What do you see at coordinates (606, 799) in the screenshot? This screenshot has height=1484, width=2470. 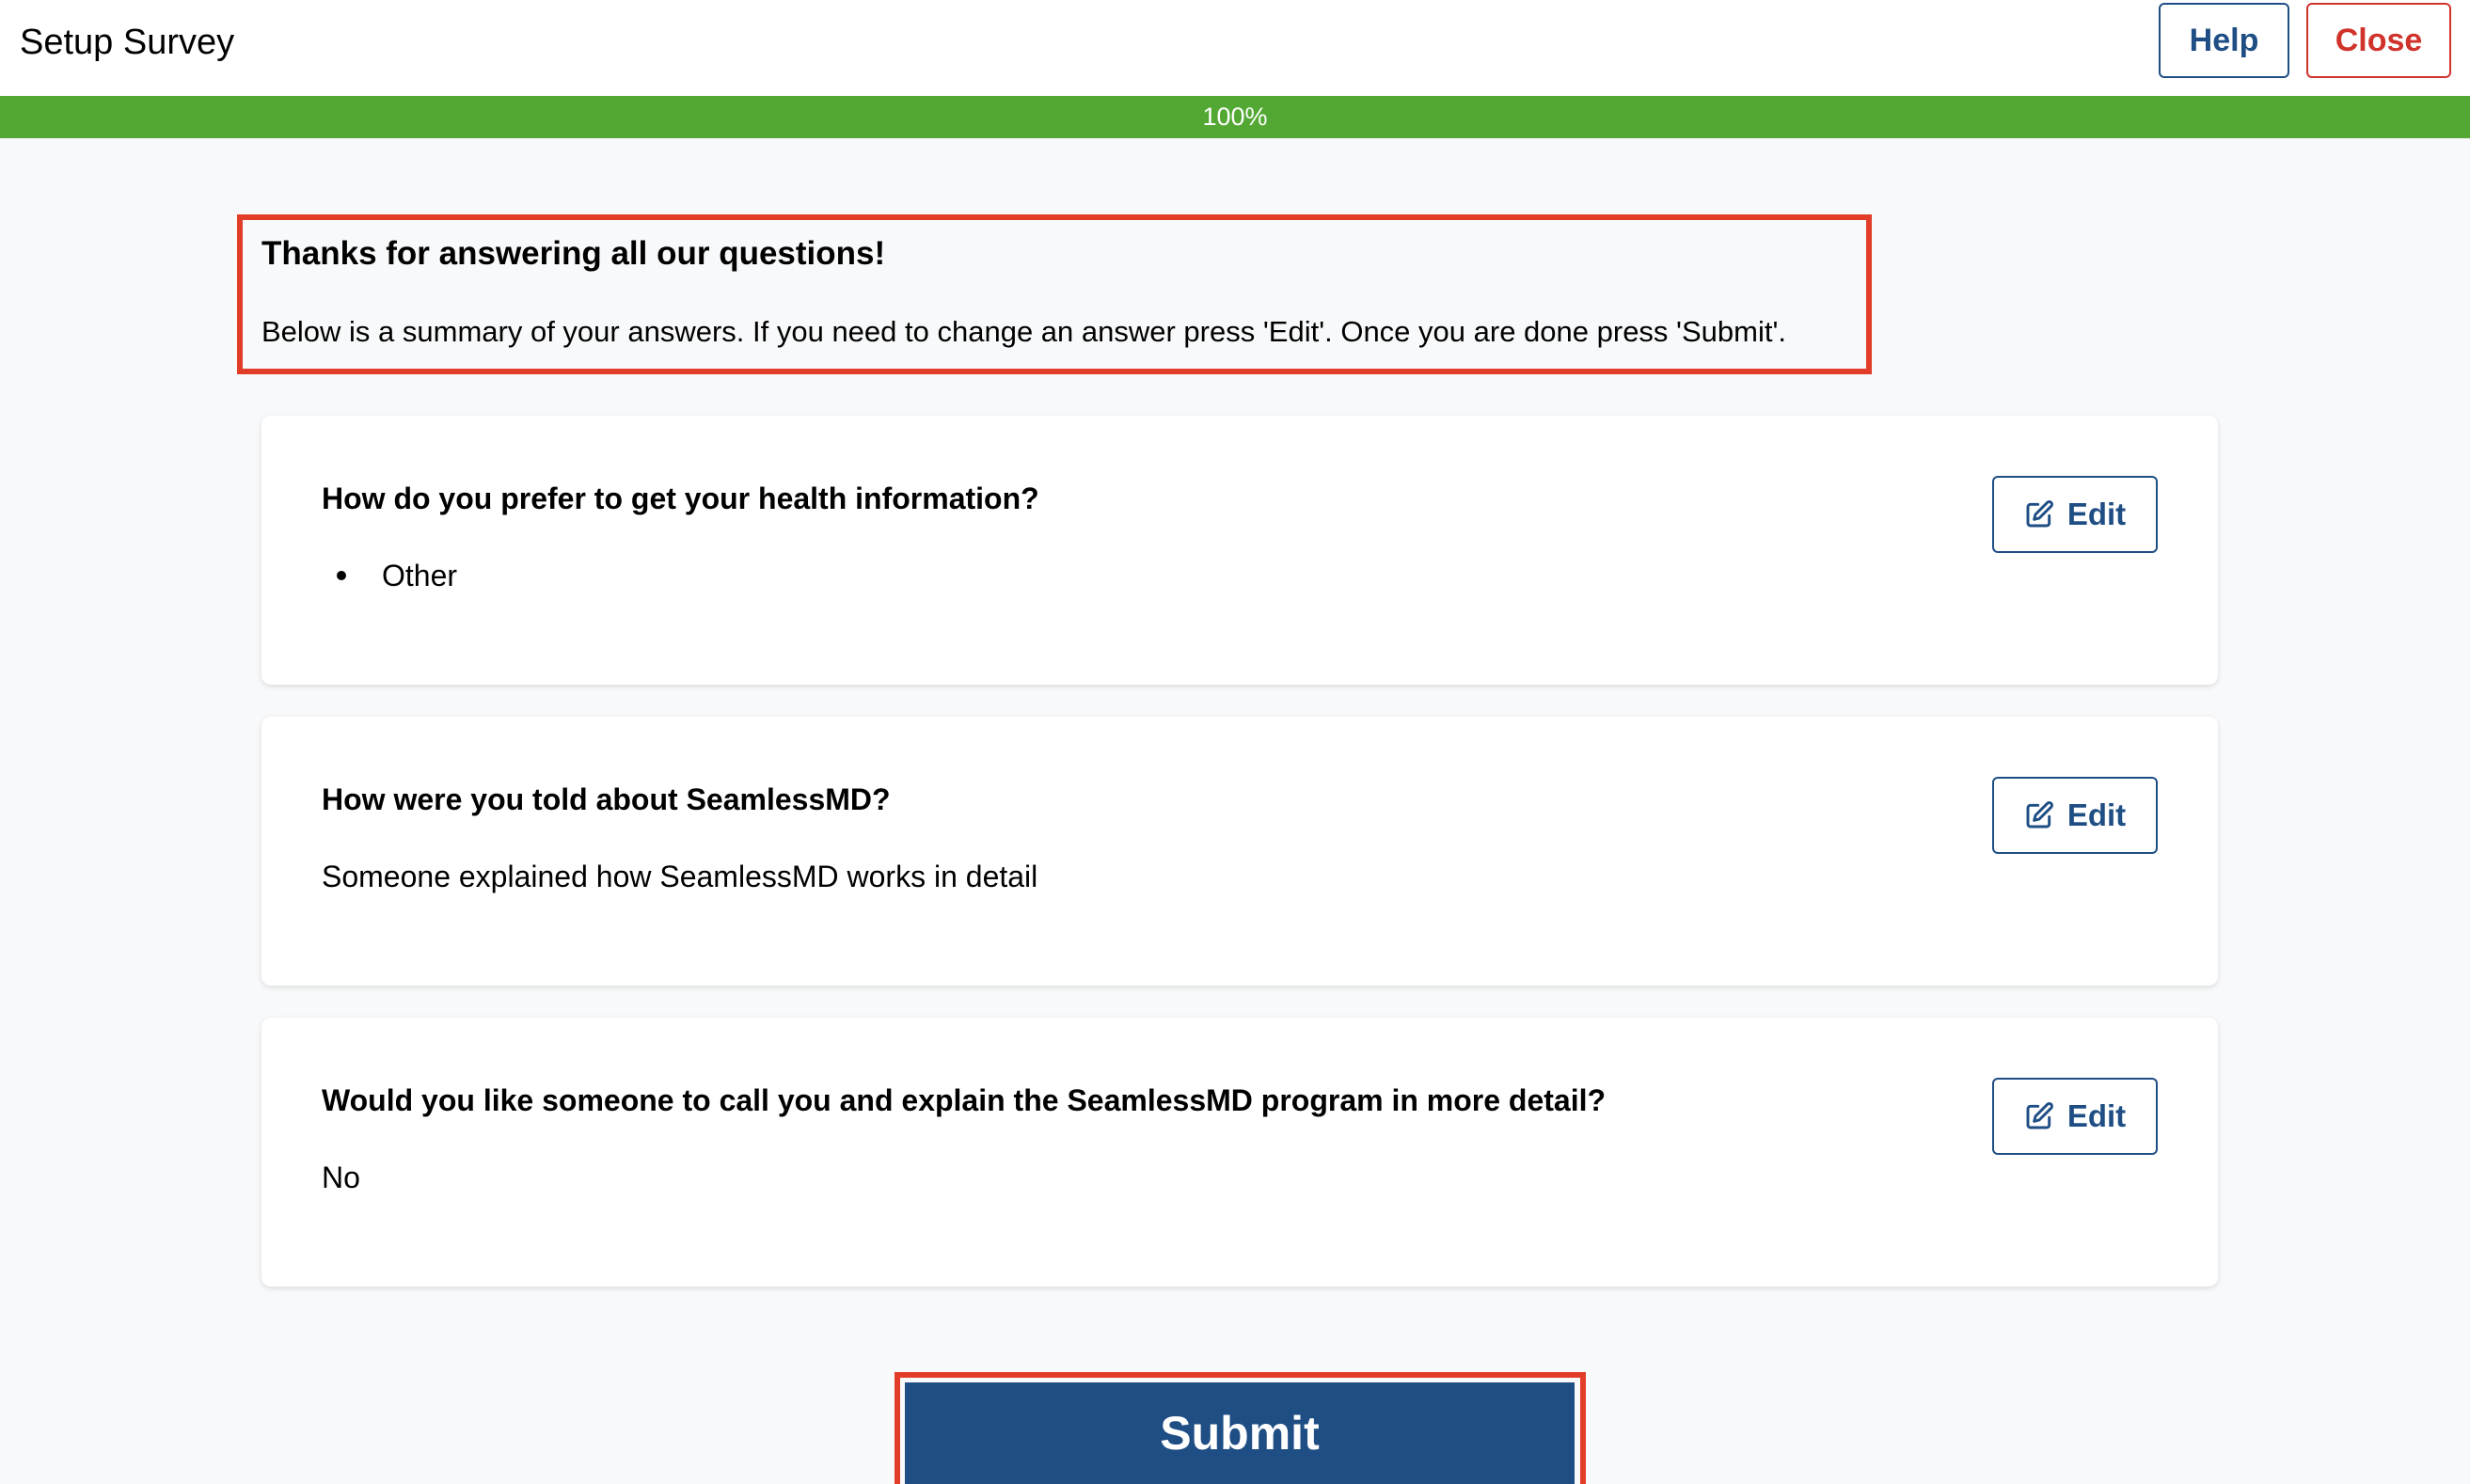 I see `question-text: How were you told about SeamlessMD?` at bounding box center [606, 799].